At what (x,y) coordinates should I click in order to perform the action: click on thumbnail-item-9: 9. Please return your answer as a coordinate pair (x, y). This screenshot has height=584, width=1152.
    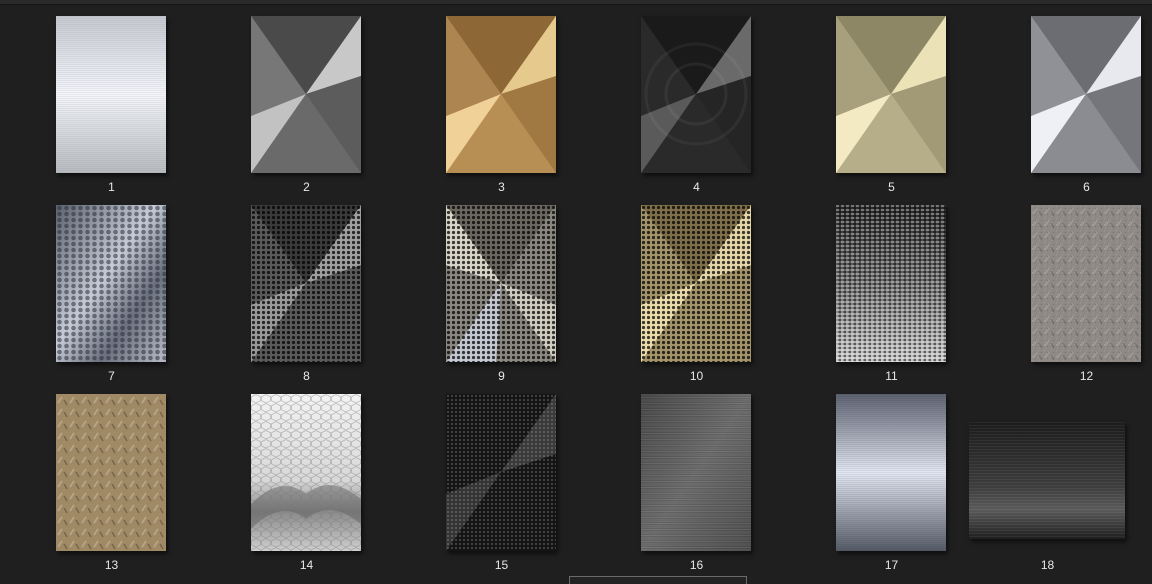
    Looking at the image, I should click on (501, 288).